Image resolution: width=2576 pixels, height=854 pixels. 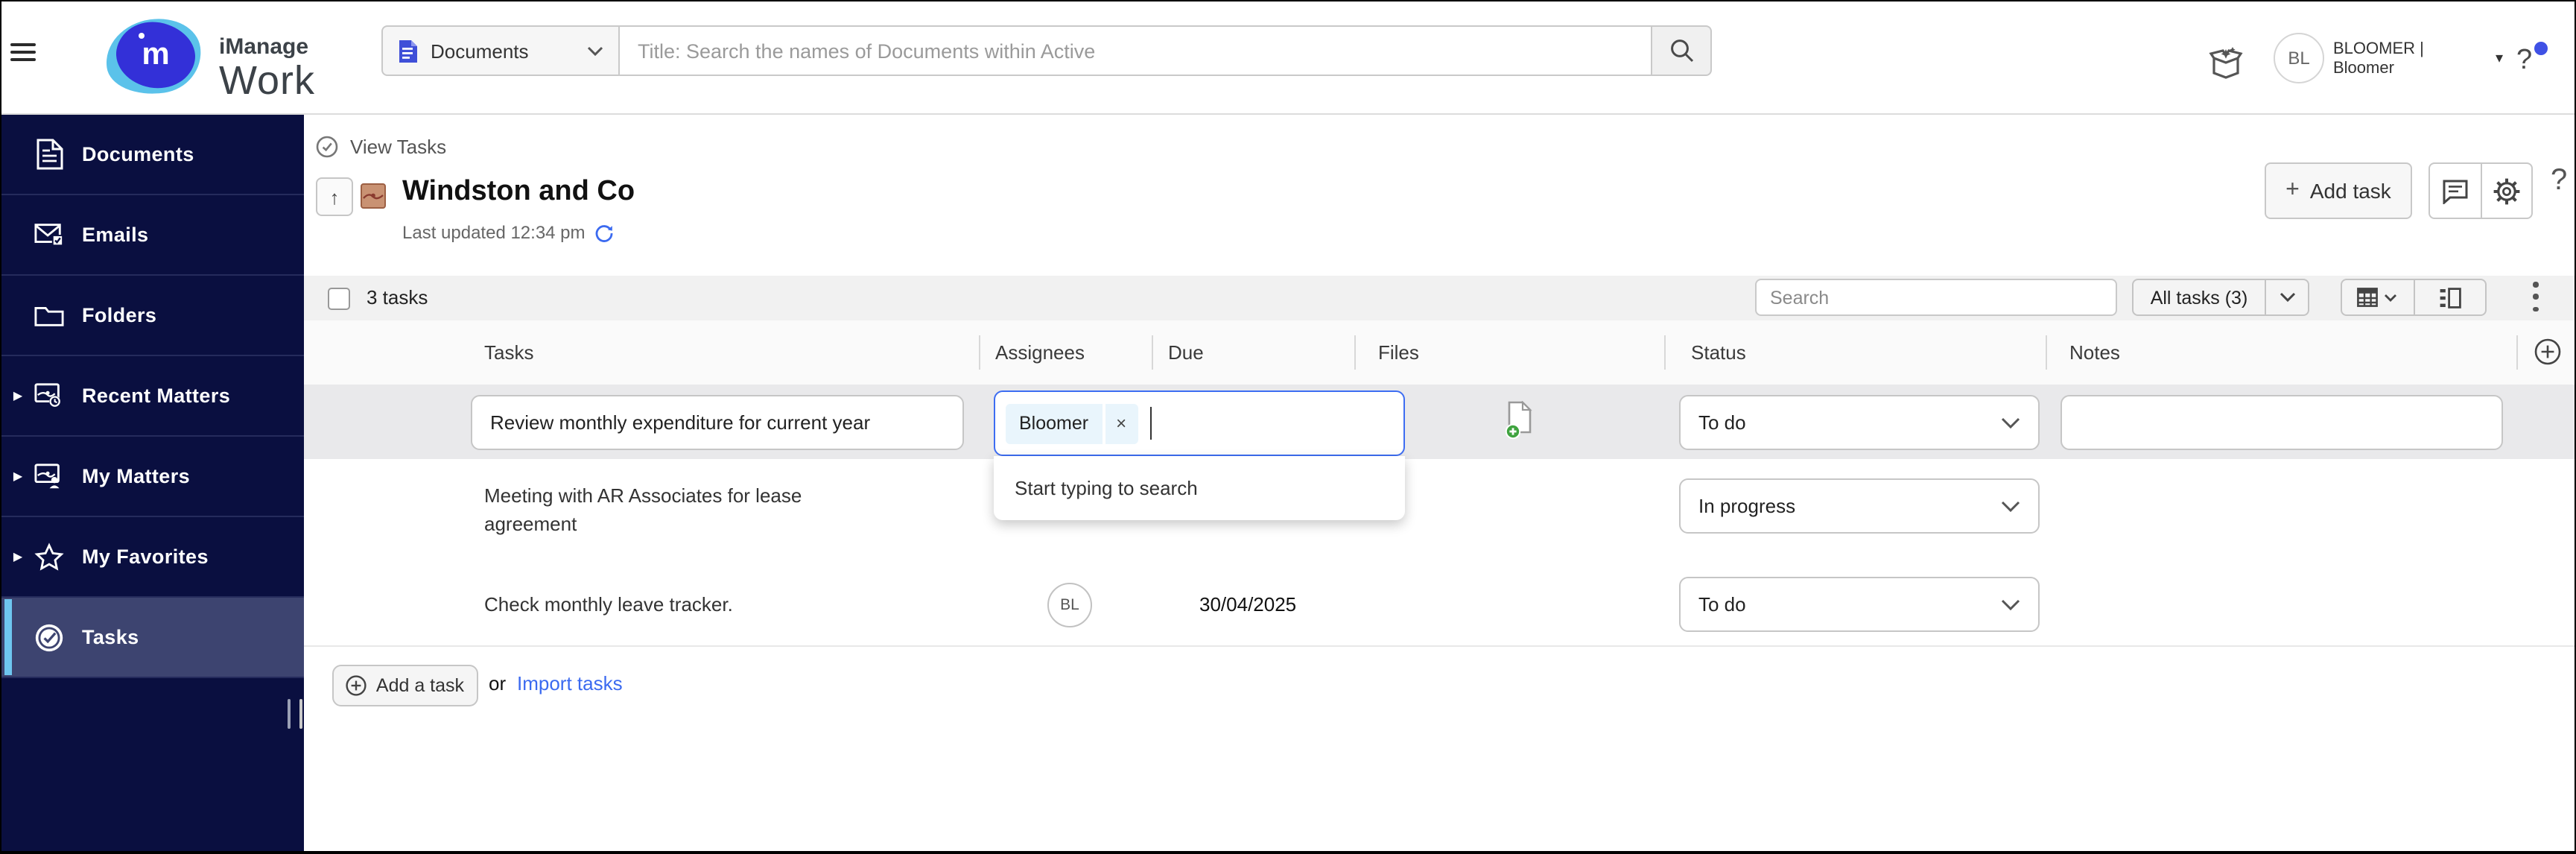 I want to click on add-task-label: Add task, so click(x=2350, y=191).